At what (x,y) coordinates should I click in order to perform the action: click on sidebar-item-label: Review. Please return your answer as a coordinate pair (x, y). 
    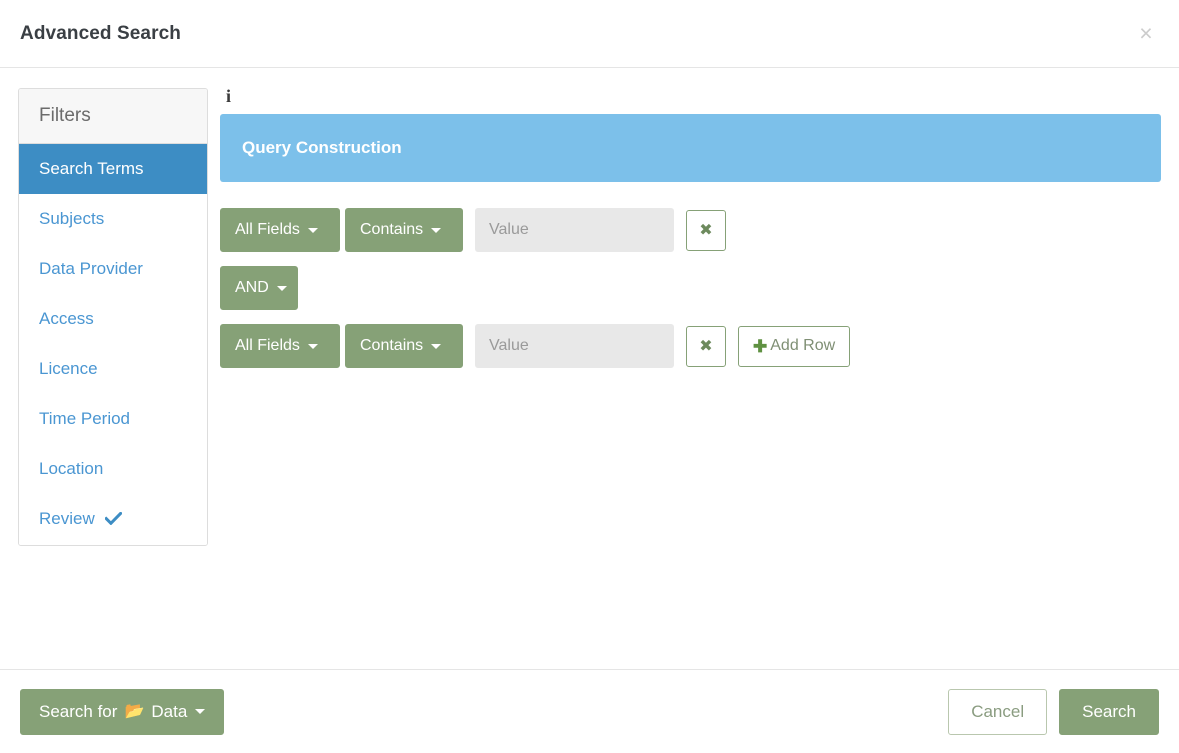
    Looking at the image, I should click on (67, 518).